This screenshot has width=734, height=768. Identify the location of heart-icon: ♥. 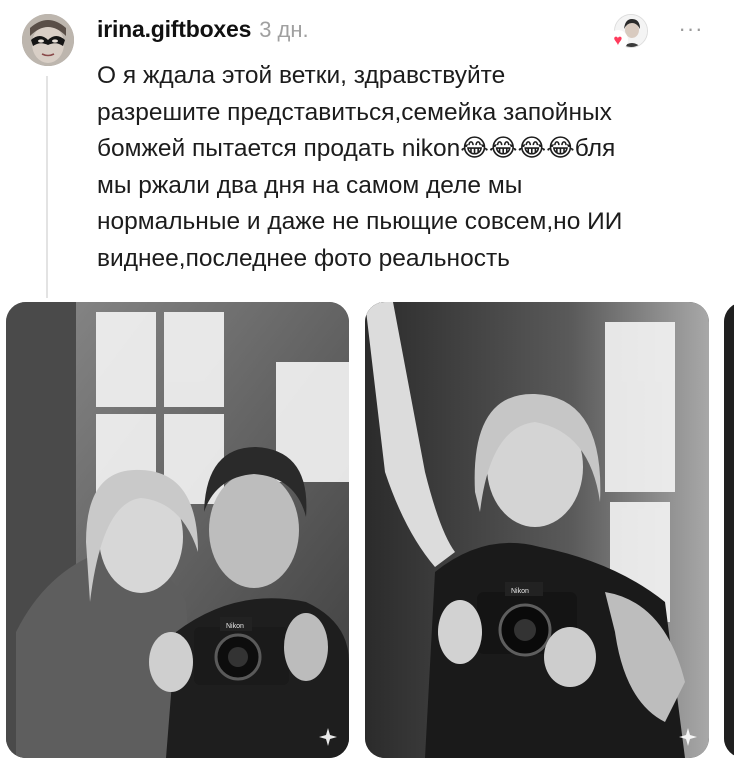
(618, 40).